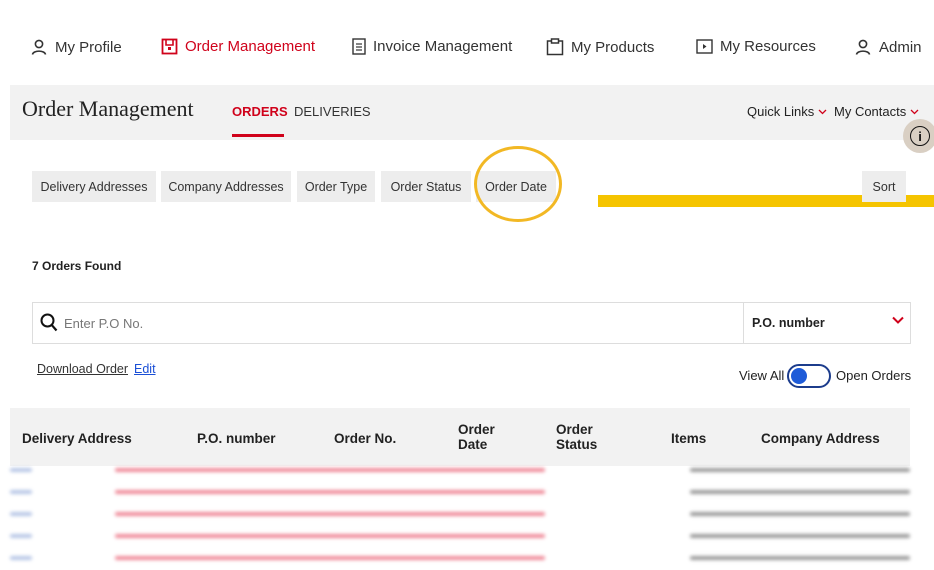 The image size is (934, 570). I want to click on edit-link: Edit, so click(145, 369).